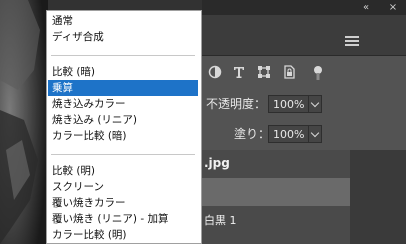 The height and width of the screenshot is (244, 406). I want to click on layer-row: 白黒 1, so click(276, 225).